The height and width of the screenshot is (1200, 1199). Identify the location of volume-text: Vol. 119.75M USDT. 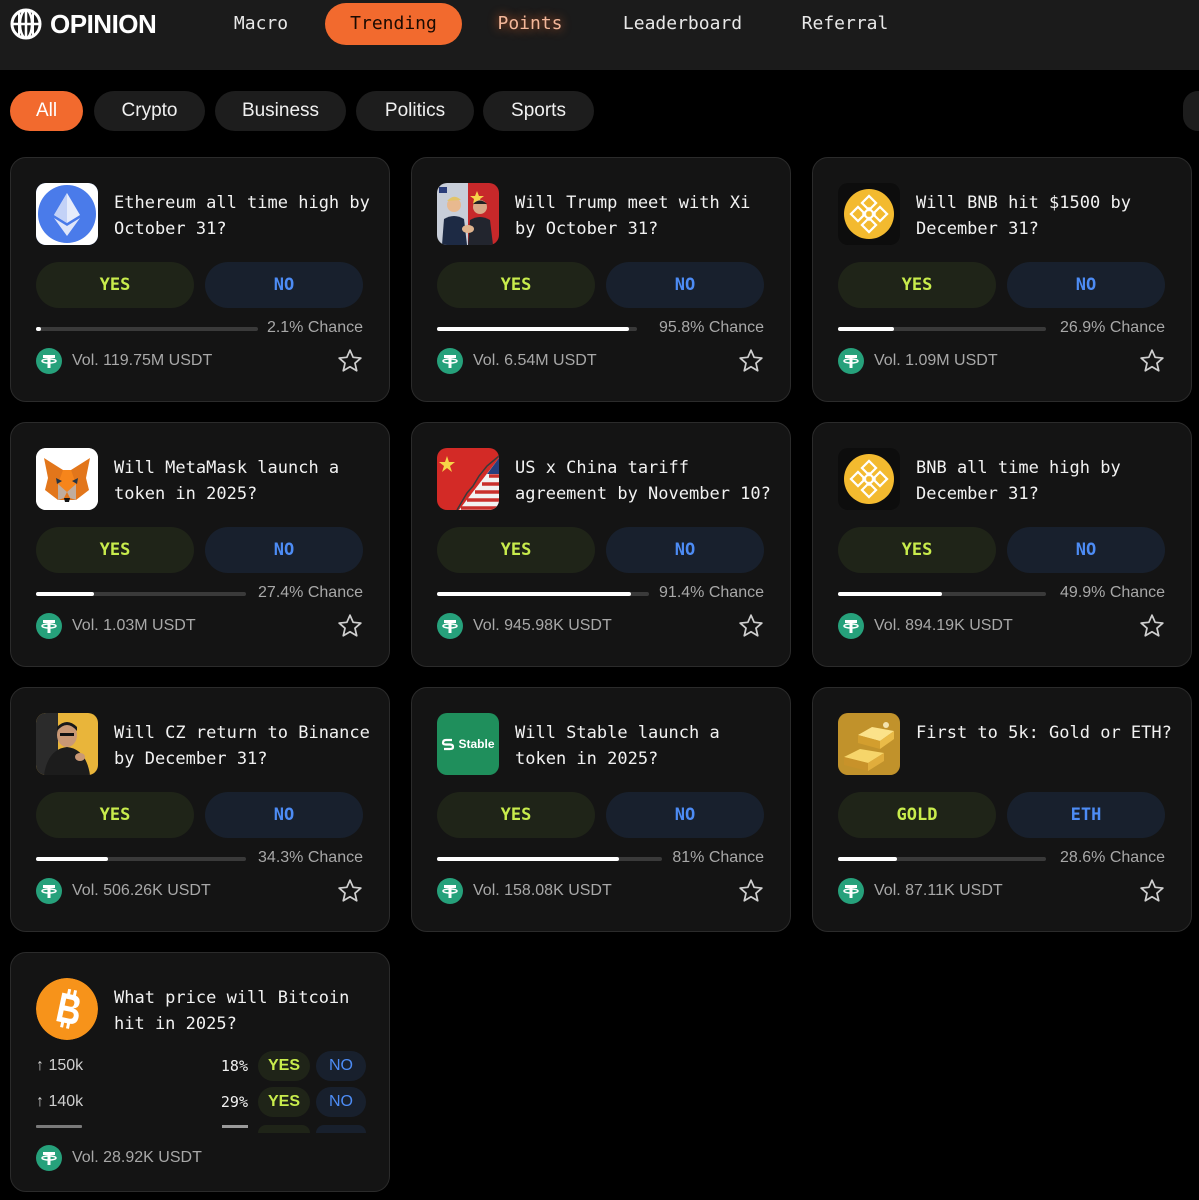
(142, 360).